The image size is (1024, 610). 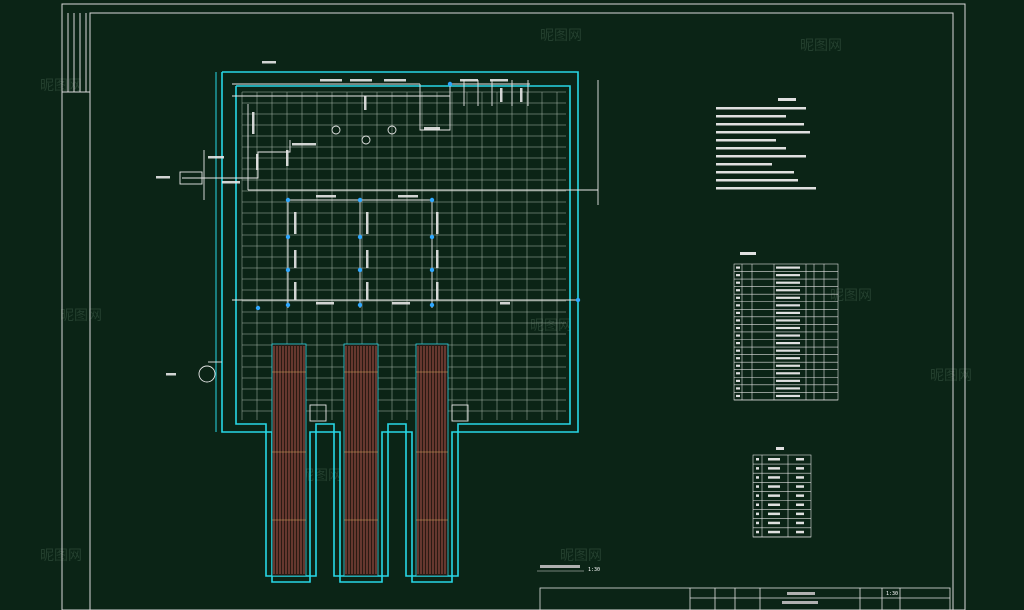 What do you see at coordinates (787, 99) in the screenshot?
I see `notes-heading-mark` at bounding box center [787, 99].